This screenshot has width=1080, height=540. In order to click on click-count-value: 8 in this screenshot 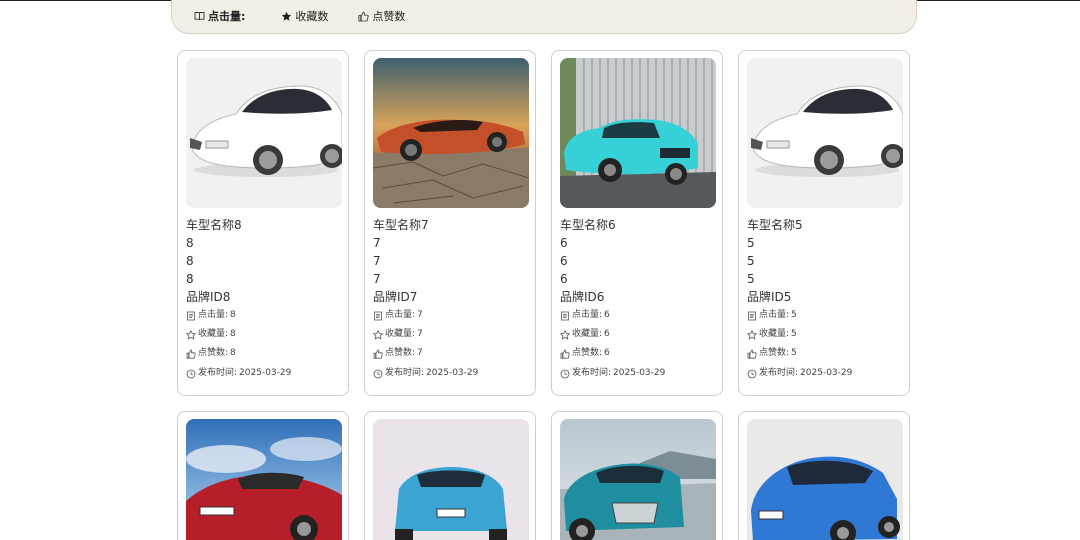, I will do `click(233, 315)`.